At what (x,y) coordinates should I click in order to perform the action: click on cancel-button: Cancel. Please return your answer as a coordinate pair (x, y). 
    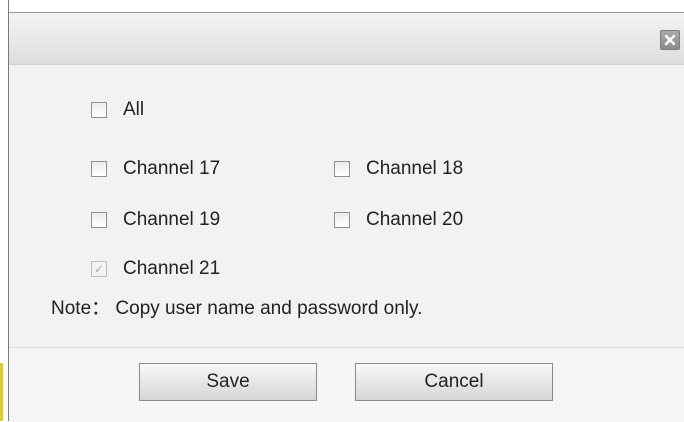
    Looking at the image, I should click on (454, 382).